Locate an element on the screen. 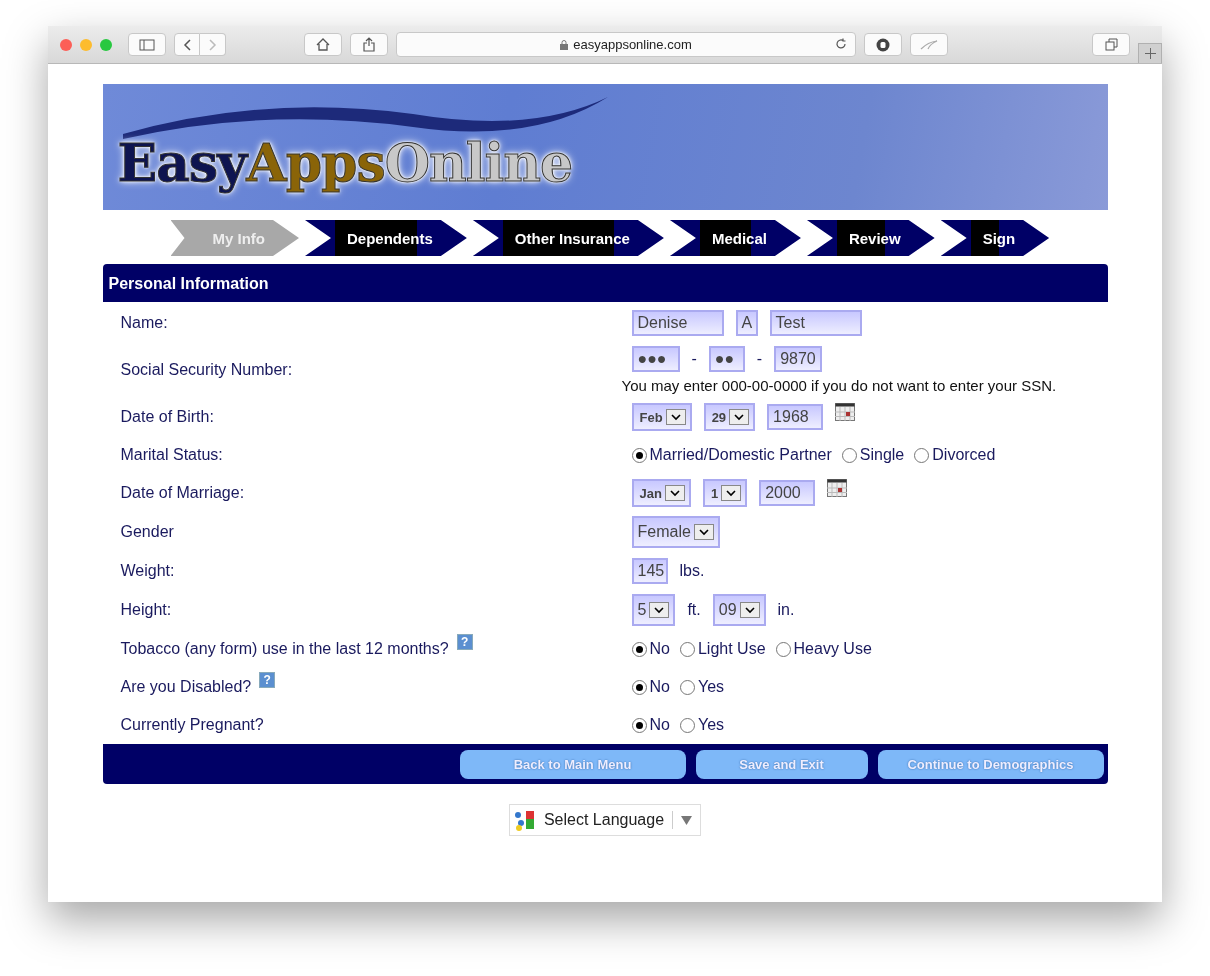 The width and height of the screenshot is (1210, 976). input-field: ●●● is located at coordinates (655, 359).